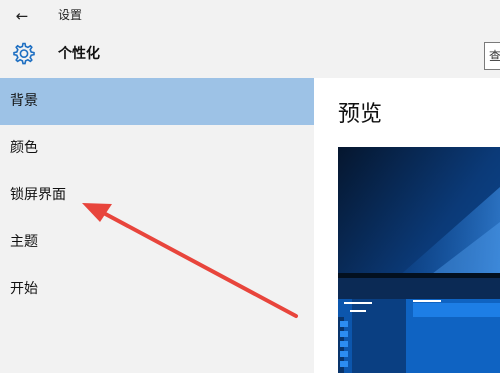 The height and width of the screenshot is (373, 500). What do you see at coordinates (157, 242) in the screenshot?
I see `sidebar-item-themes: 主题` at bounding box center [157, 242].